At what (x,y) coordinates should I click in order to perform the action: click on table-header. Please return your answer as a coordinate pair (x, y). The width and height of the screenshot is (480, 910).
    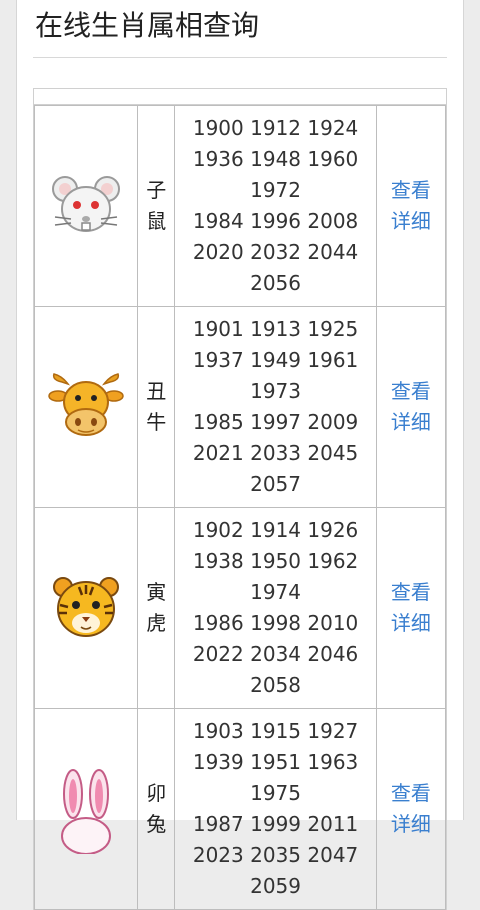
    Looking at the image, I should click on (240, 97).